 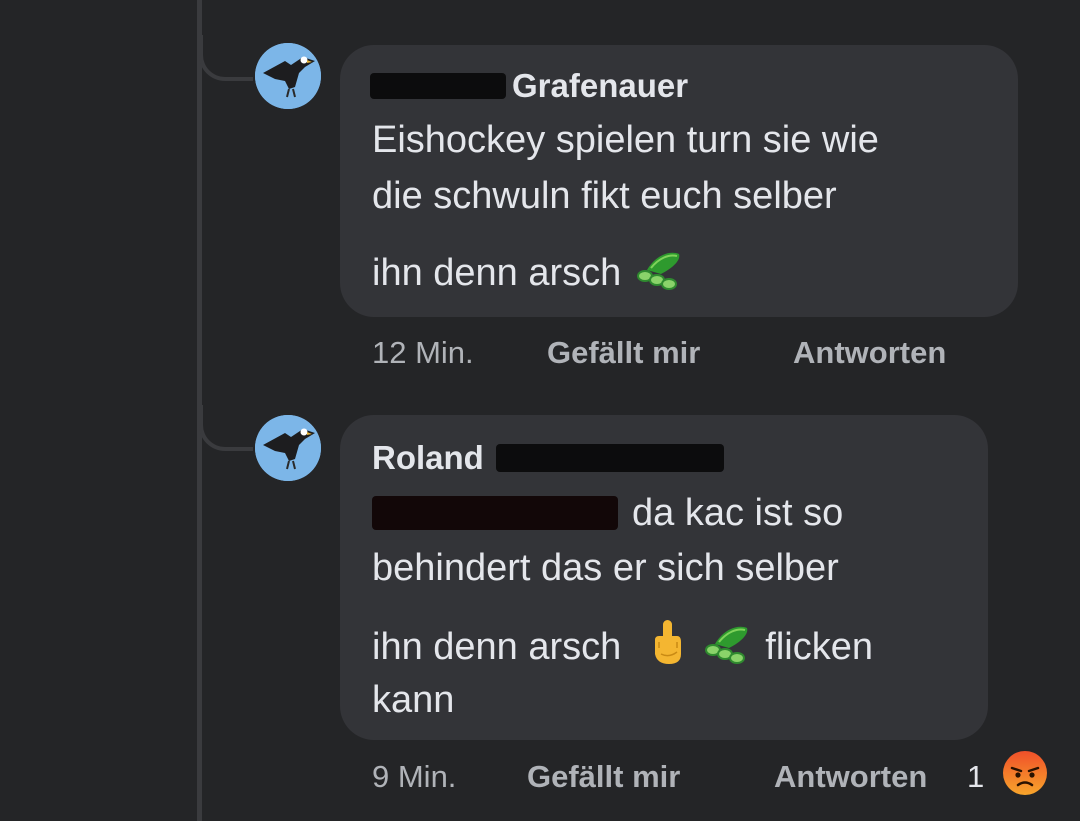 I want to click on comment-text-line: ihn denn arsch, so click(x=527, y=273).